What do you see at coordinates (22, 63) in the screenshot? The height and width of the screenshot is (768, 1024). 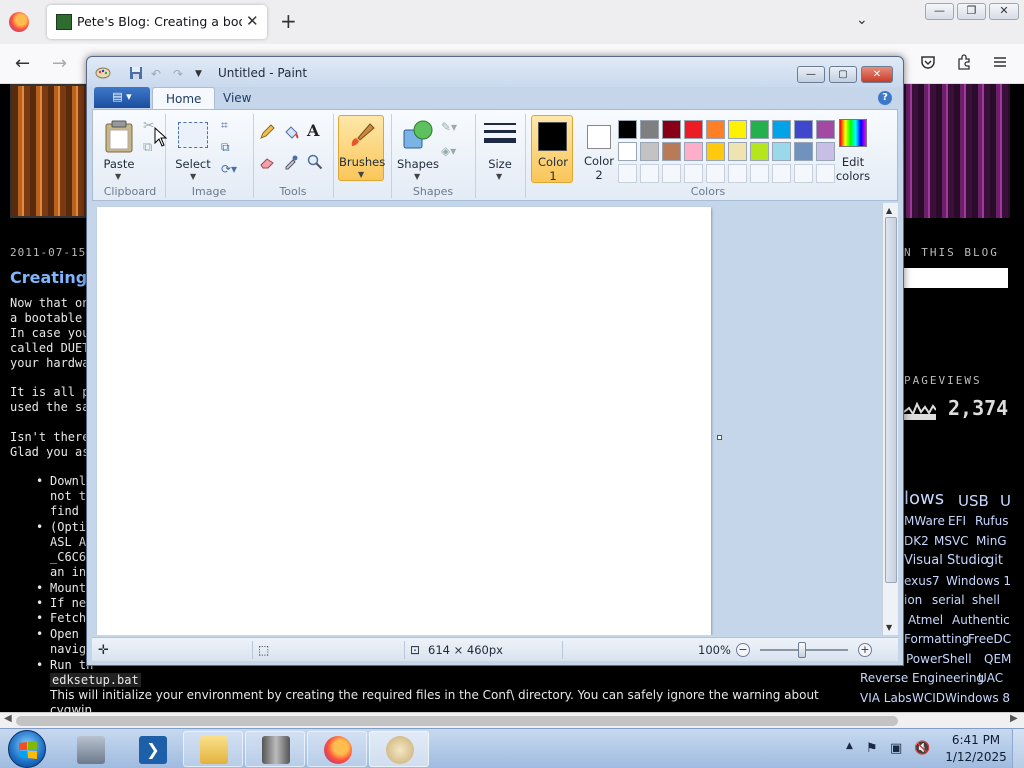 I see `back-button: ←` at bounding box center [22, 63].